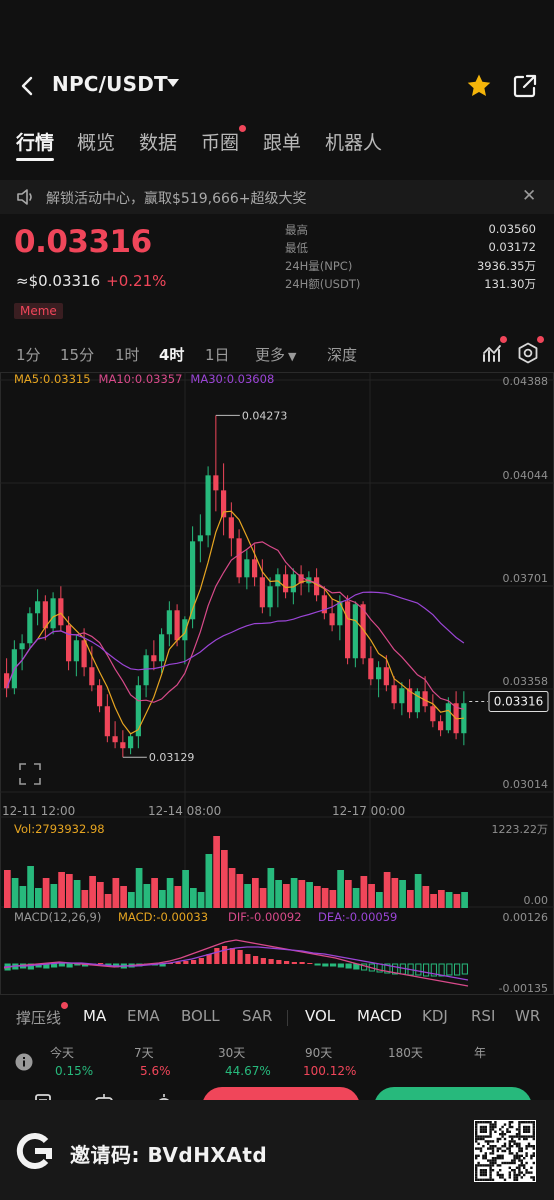 This screenshot has height=1200, width=554. I want to click on indicator-rsi: RSI, so click(483, 1016).